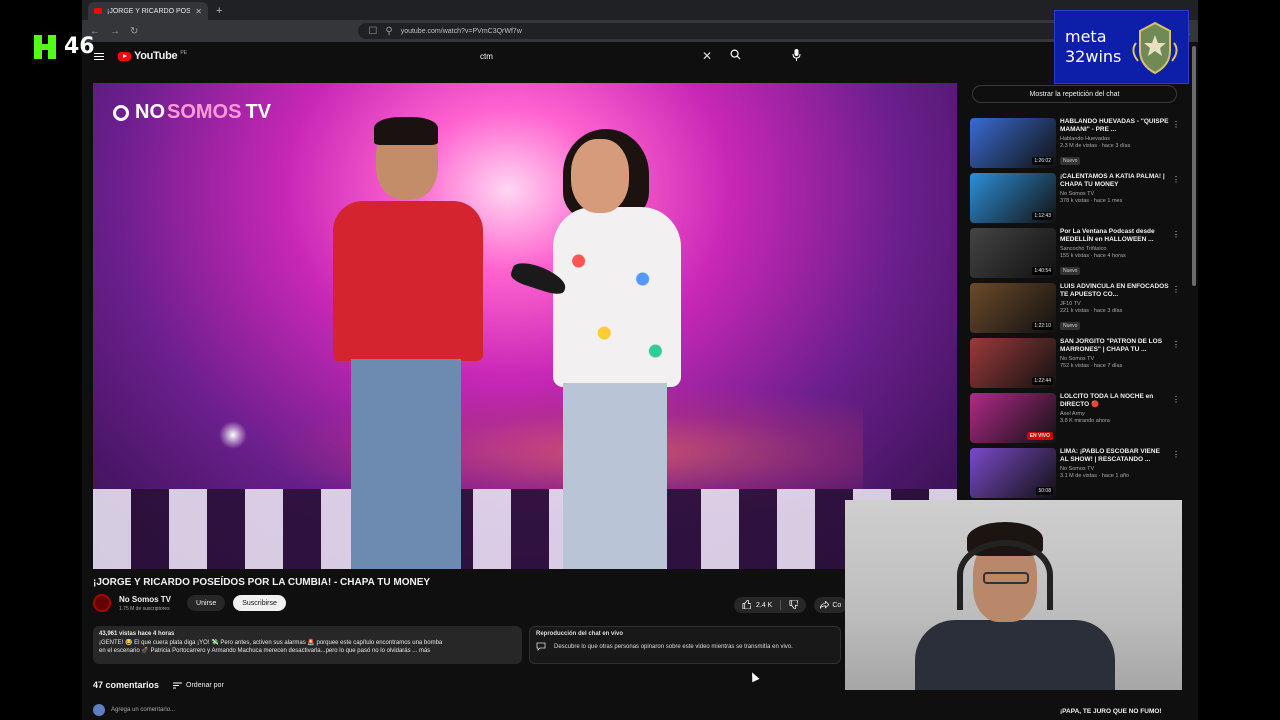 This screenshot has width=1280, height=720. What do you see at coordinates (79, 46) in the screenshot?
I see `viewer-count: 46` at bounding box center [79, 46].